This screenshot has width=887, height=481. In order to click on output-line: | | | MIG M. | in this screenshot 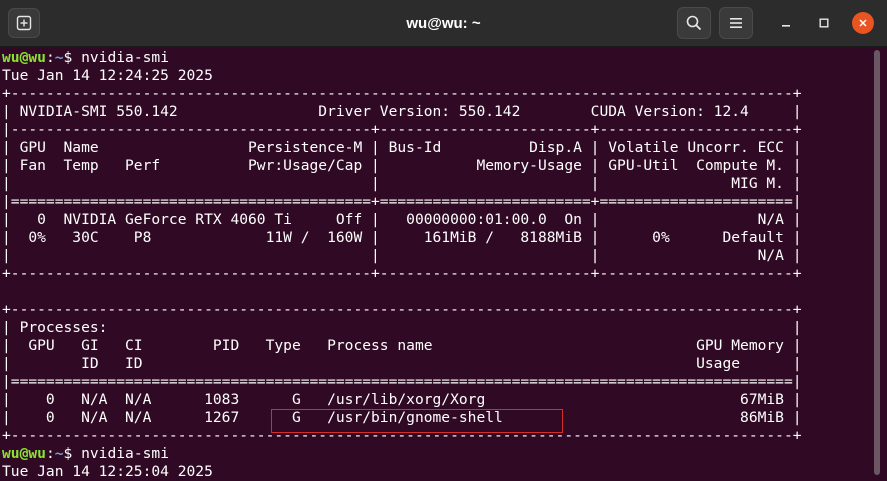, I will do `click(402, 183)`.